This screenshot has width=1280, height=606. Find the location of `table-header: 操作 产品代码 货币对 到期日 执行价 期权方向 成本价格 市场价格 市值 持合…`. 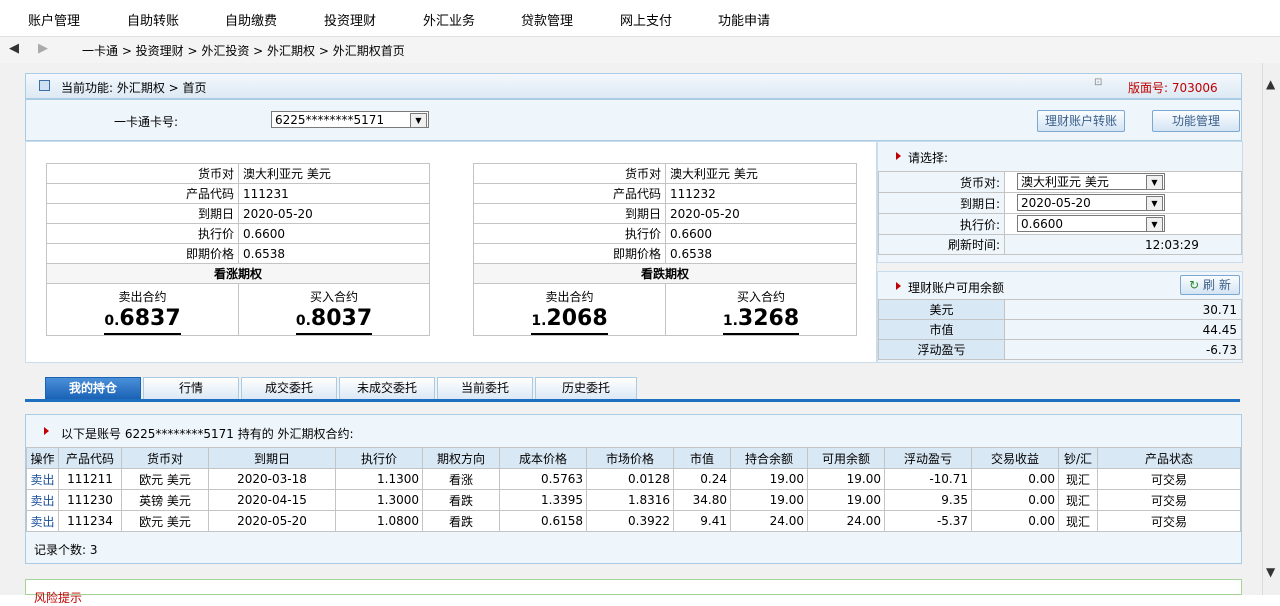

table-header: 操作 产品代码 货币对 到期日 执行价 期权方向 成本价格 市场价格 市值 持合… is located at coordinates (633, 458).